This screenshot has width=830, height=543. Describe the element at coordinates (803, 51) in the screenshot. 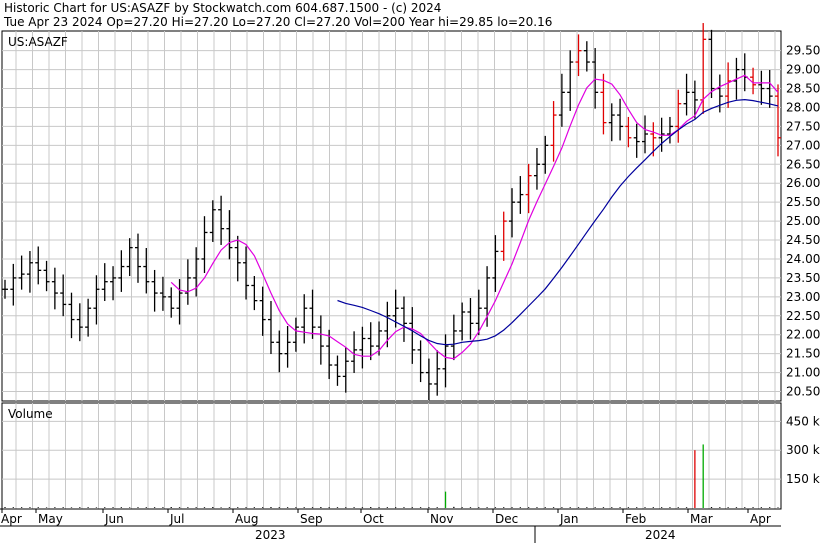

I see `y-tick-label: 29.50` at that location.